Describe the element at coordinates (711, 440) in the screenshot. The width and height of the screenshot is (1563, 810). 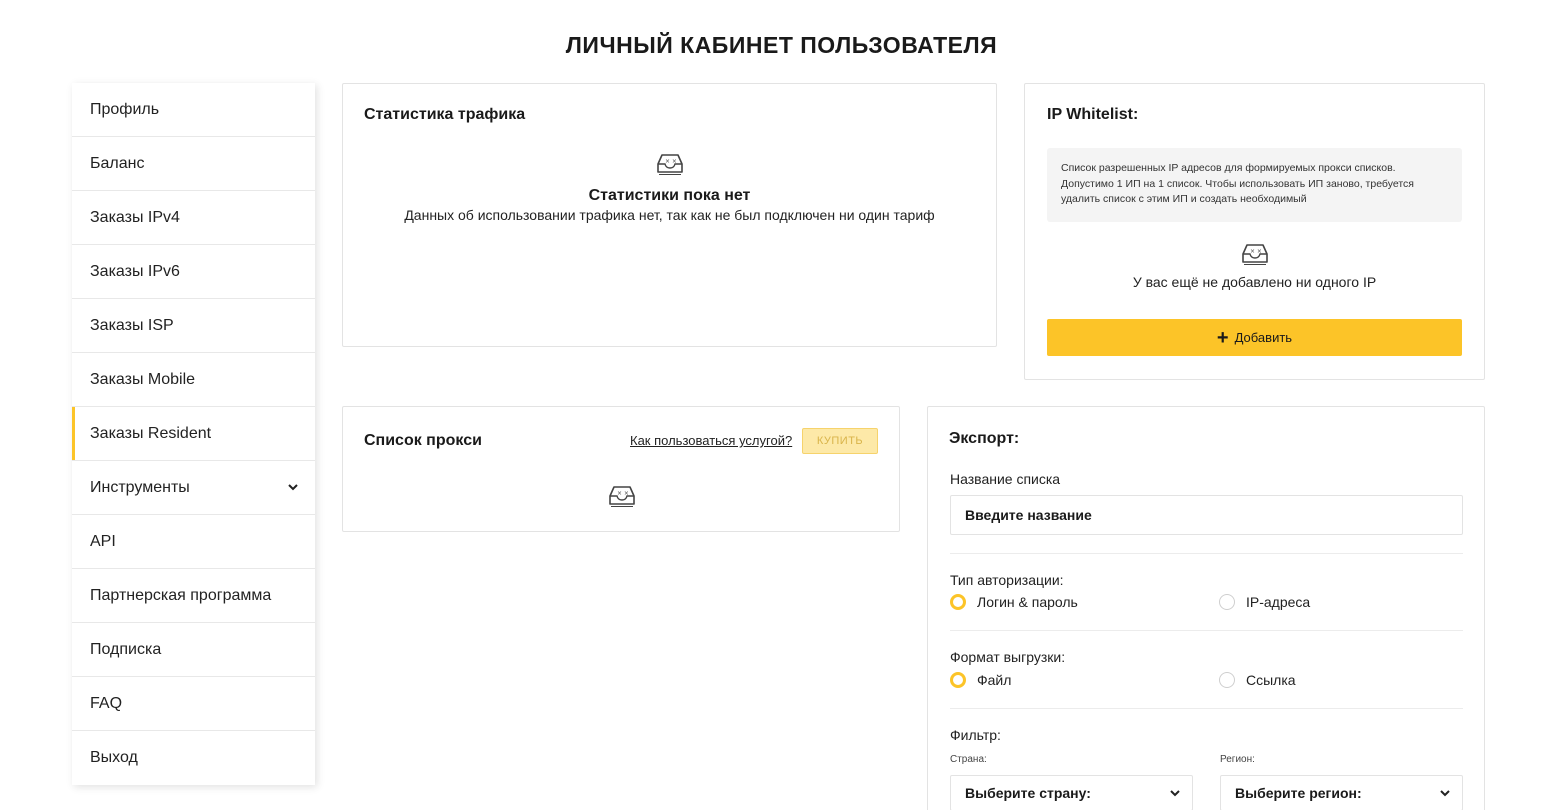
I see `how-to-use-link: Как пользоваться услугой?` at that location.